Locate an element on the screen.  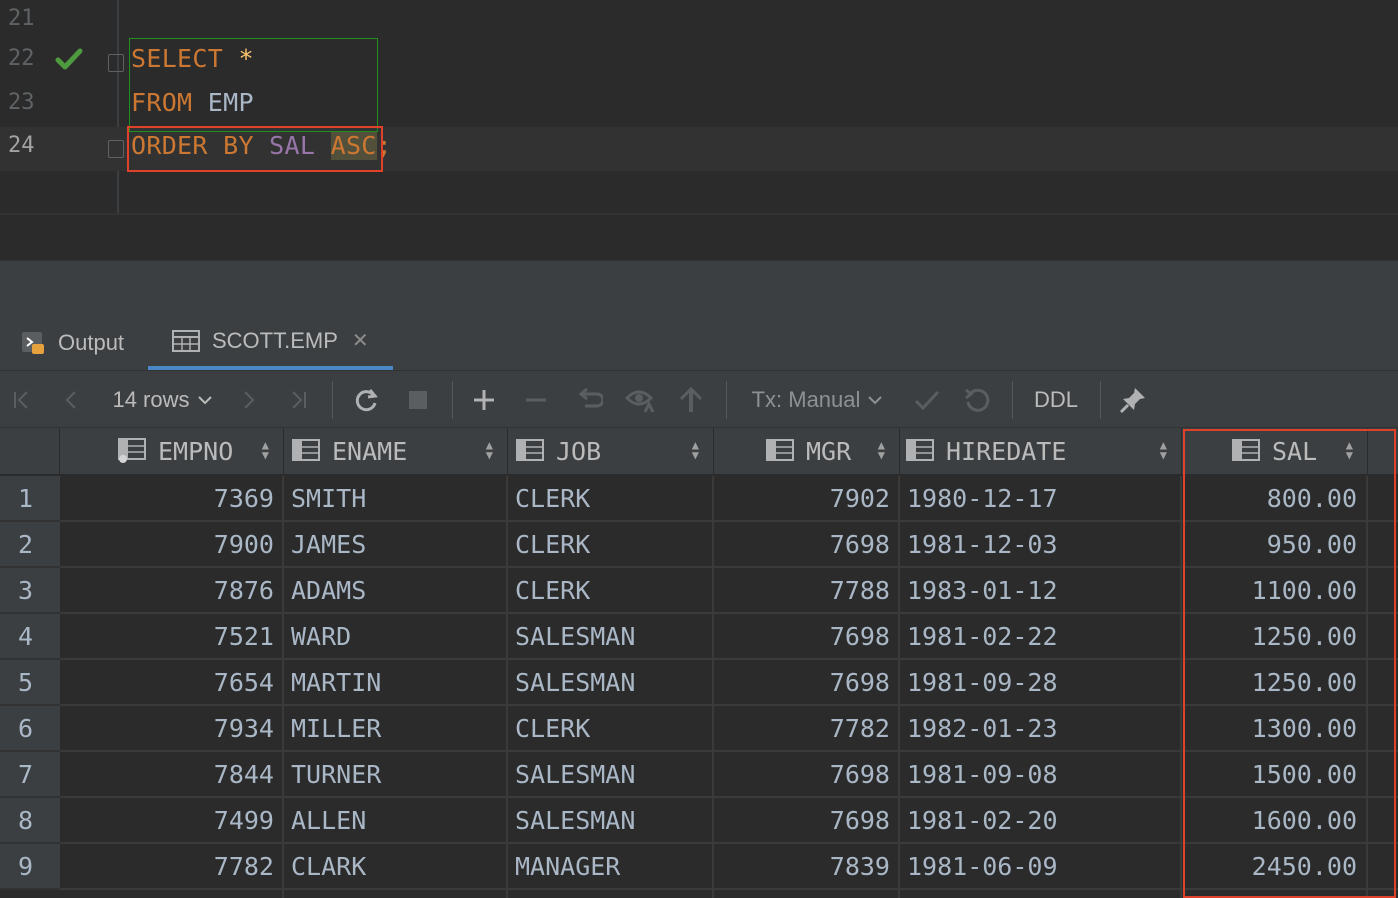
line-number: 24 is located at coordinates (21, 145).